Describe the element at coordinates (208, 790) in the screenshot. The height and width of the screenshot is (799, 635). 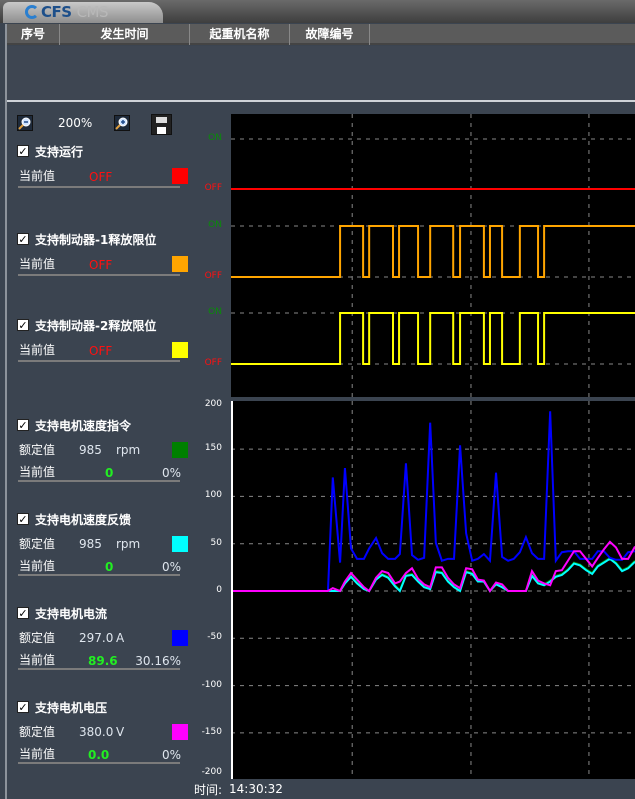
I see `time-label: 时间:` at that location.